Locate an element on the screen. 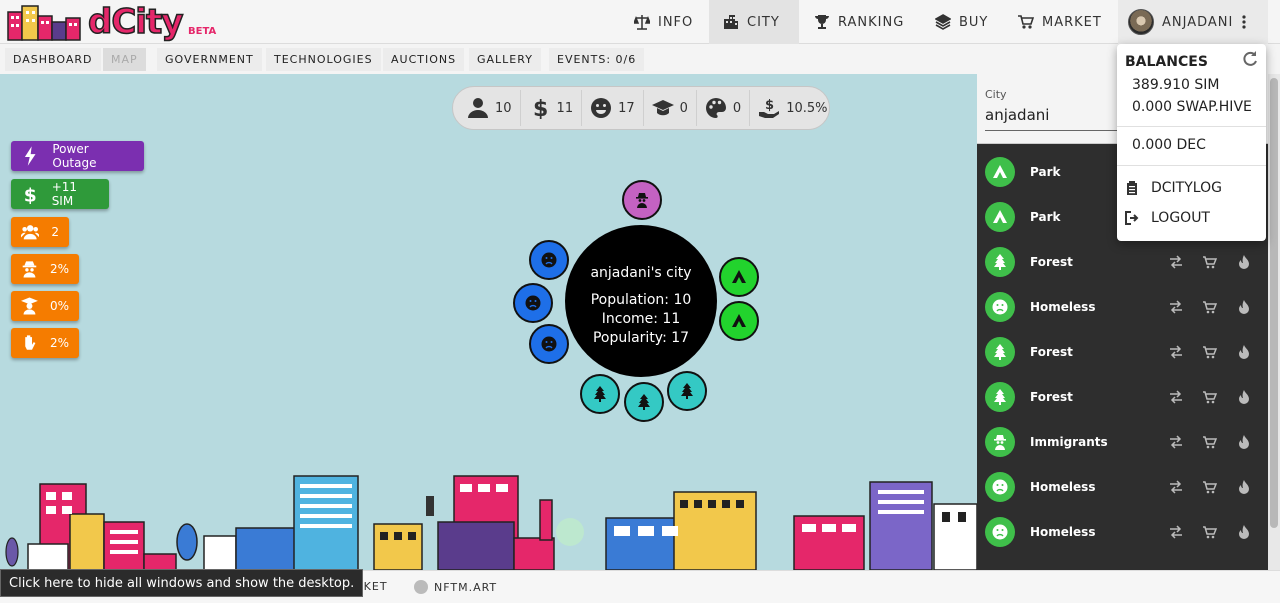  stat-popularity: 17 is located at coordinates (613, 108).